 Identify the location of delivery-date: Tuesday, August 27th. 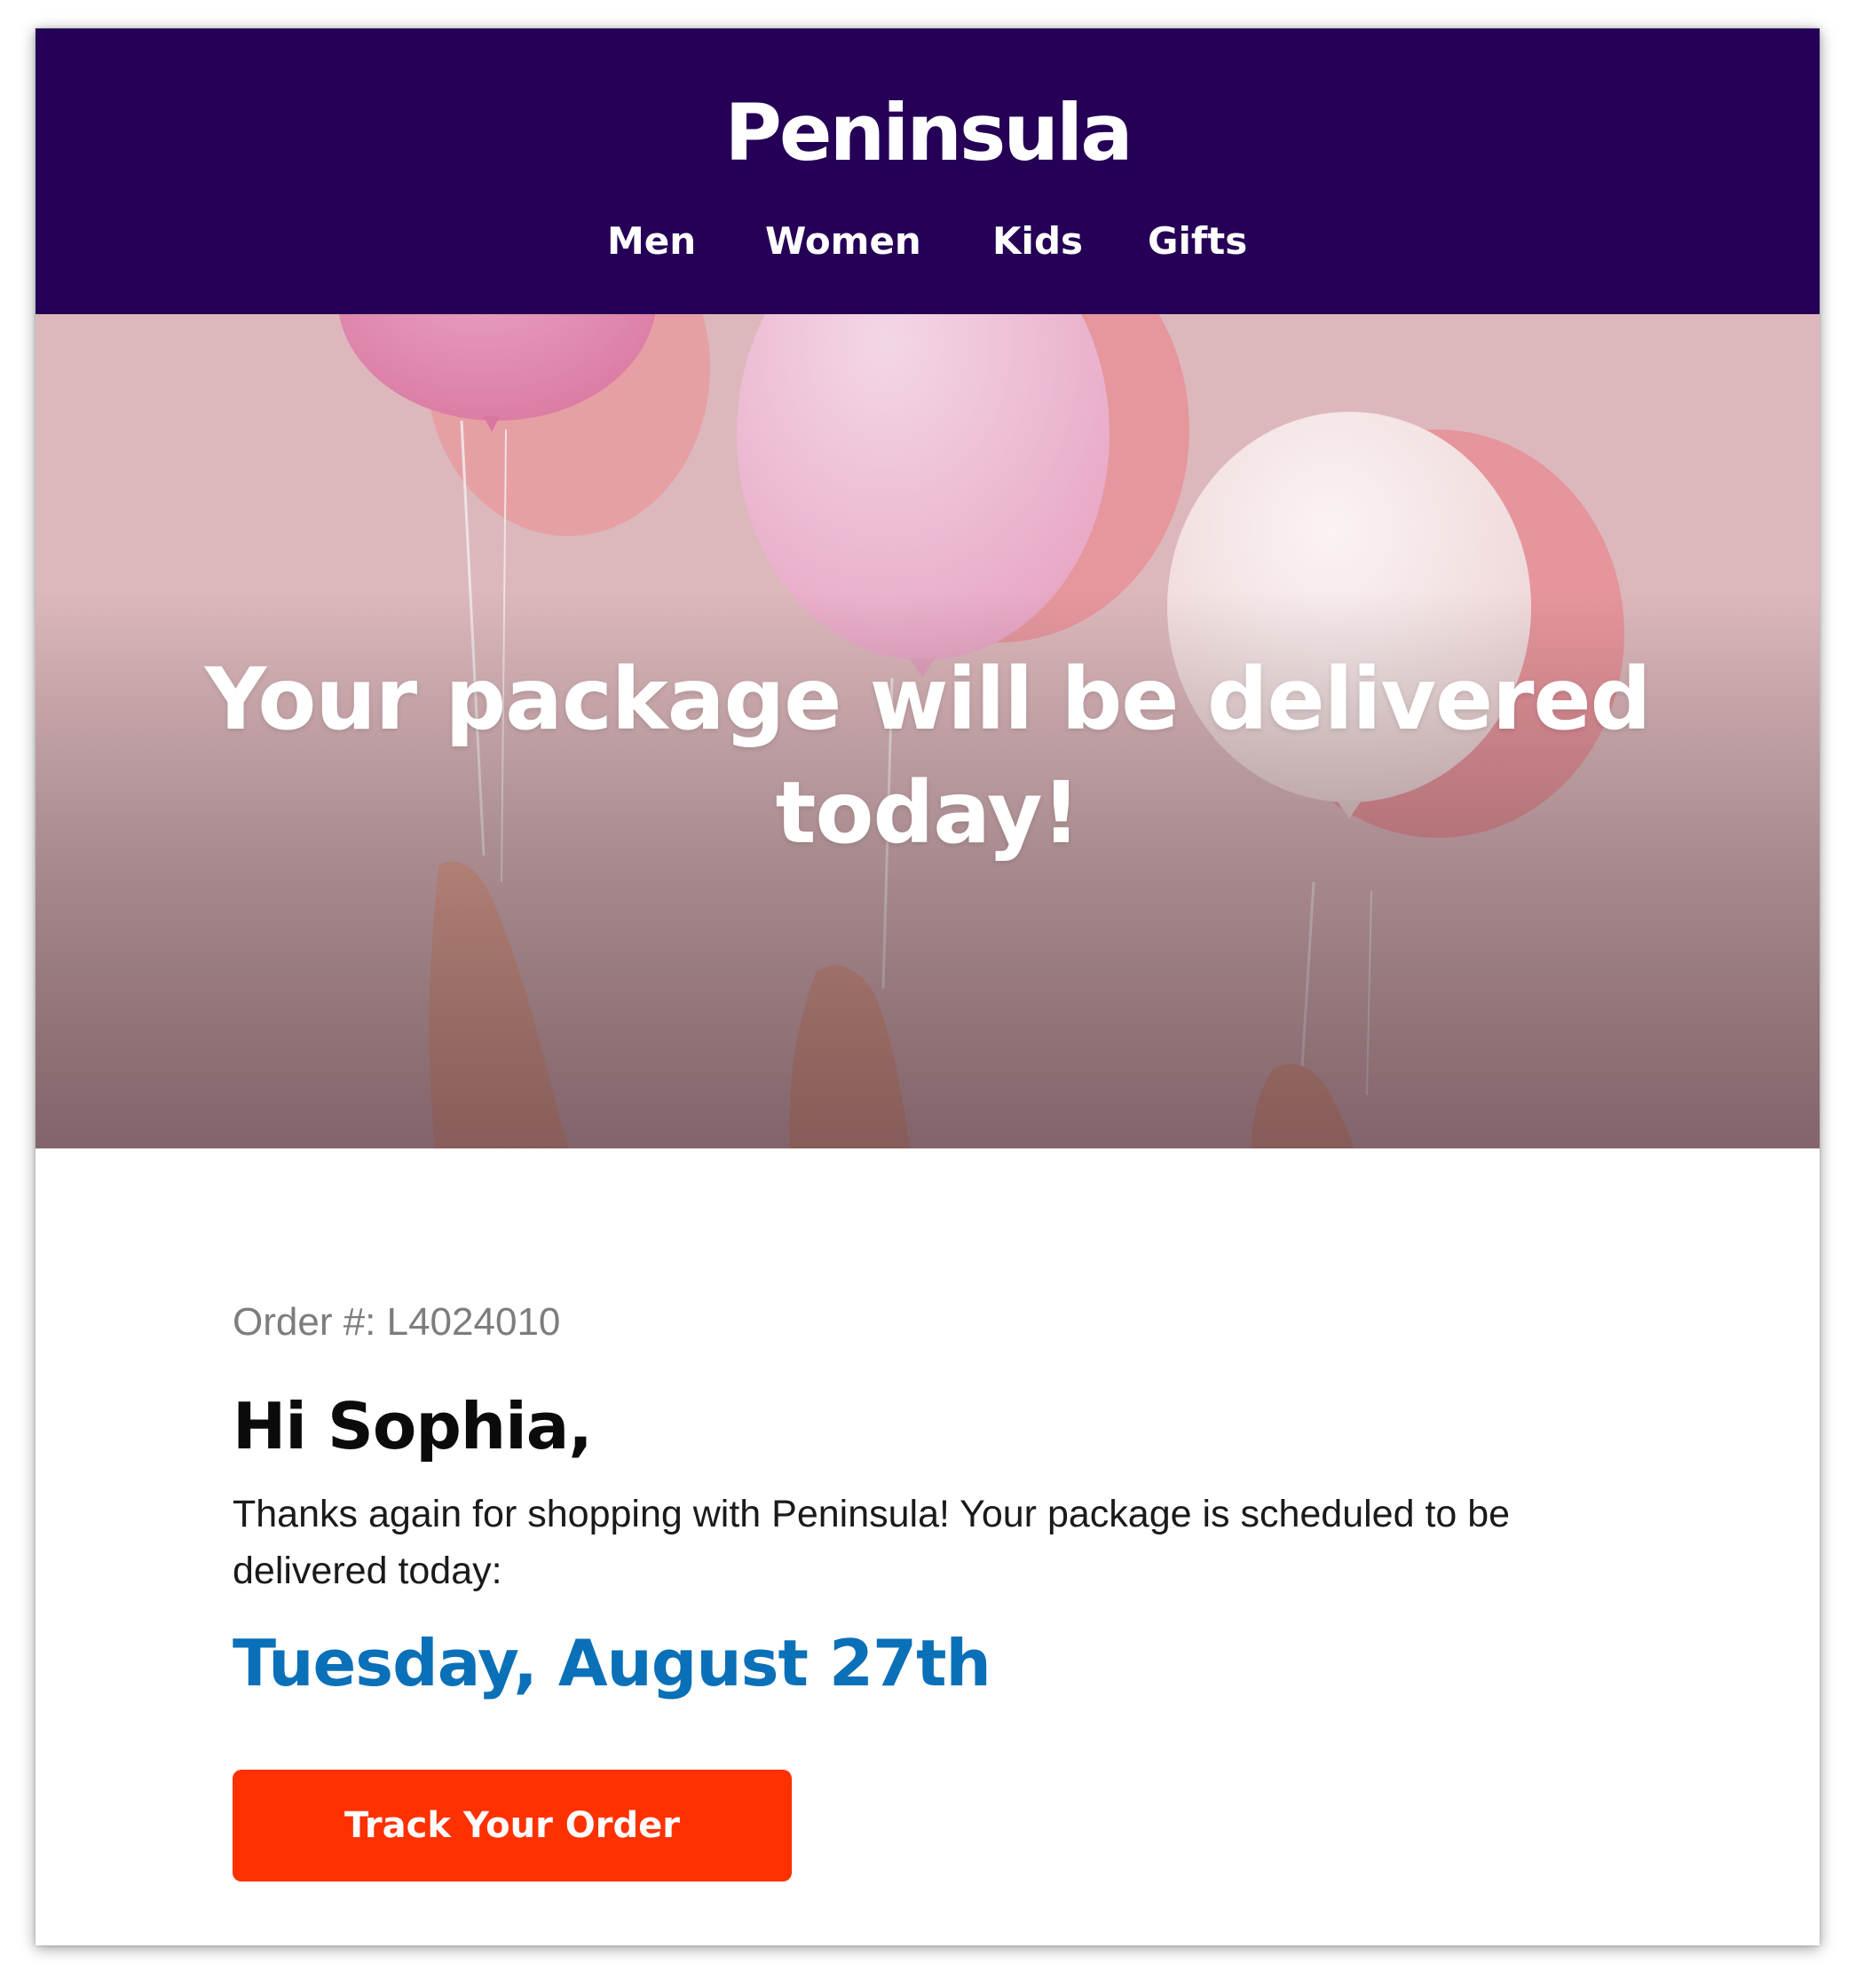
(612, 1663).